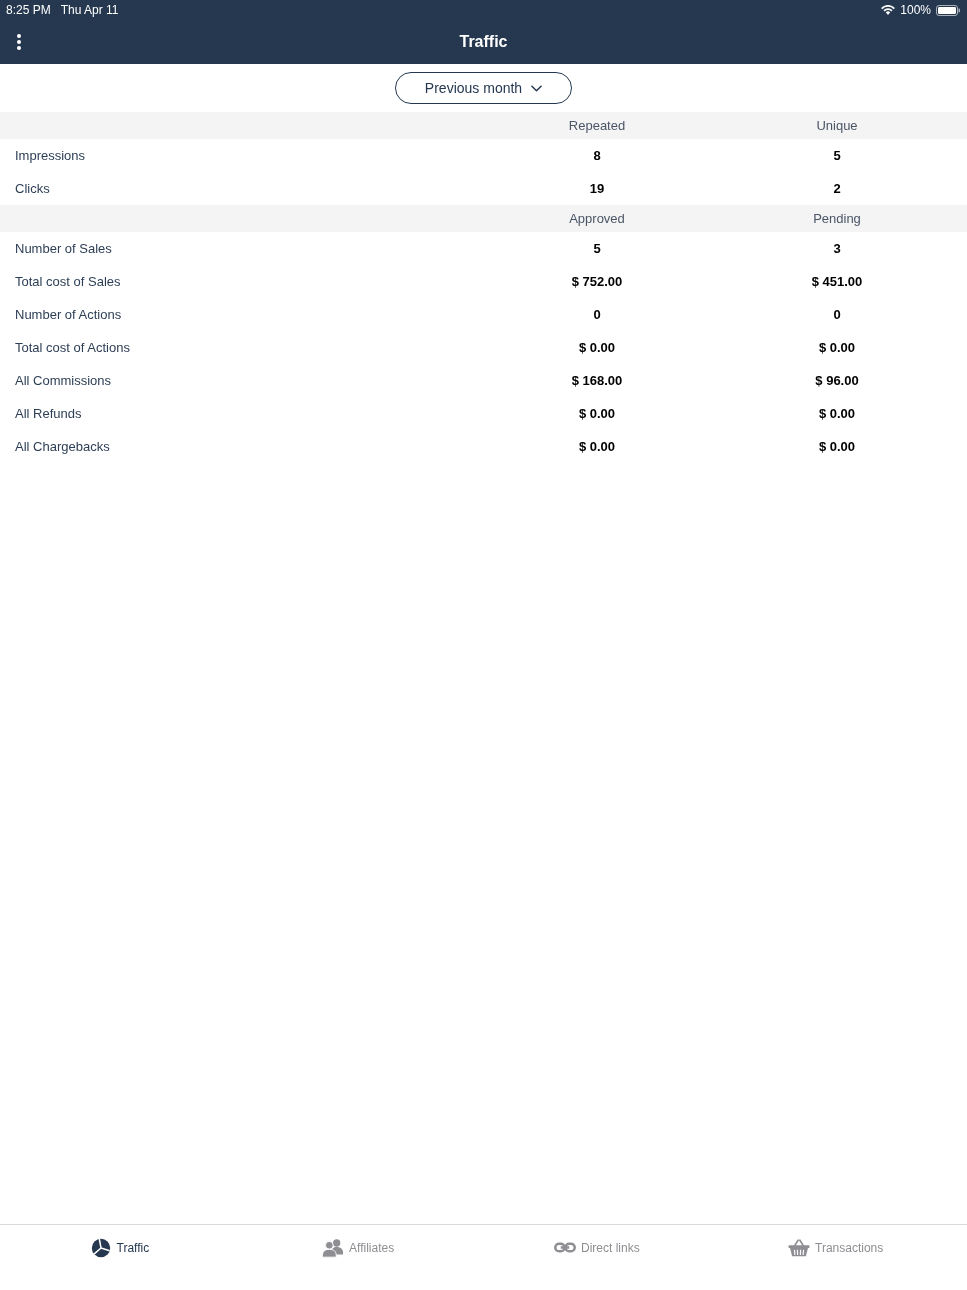 This screenshot has height=1290, width=967. I want to click on column-header: Pending, so click(837, 218).